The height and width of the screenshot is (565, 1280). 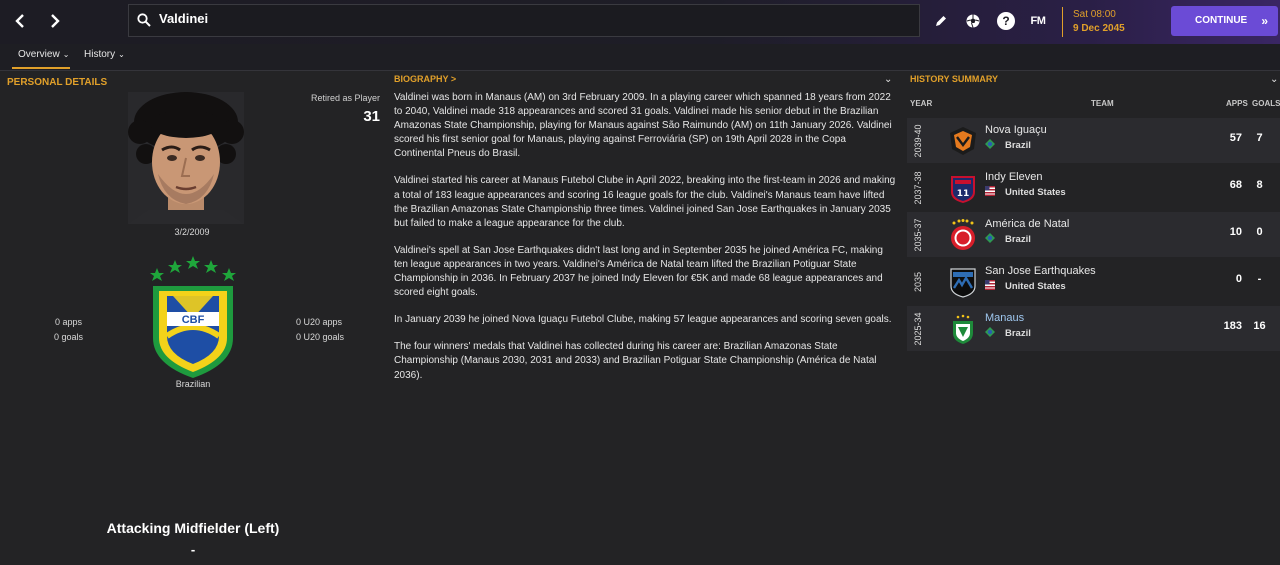 What do you see at coordinates (963, 329) in the screenshot?
I see `manaus-crest-icon` at bounding box center [963, 329].